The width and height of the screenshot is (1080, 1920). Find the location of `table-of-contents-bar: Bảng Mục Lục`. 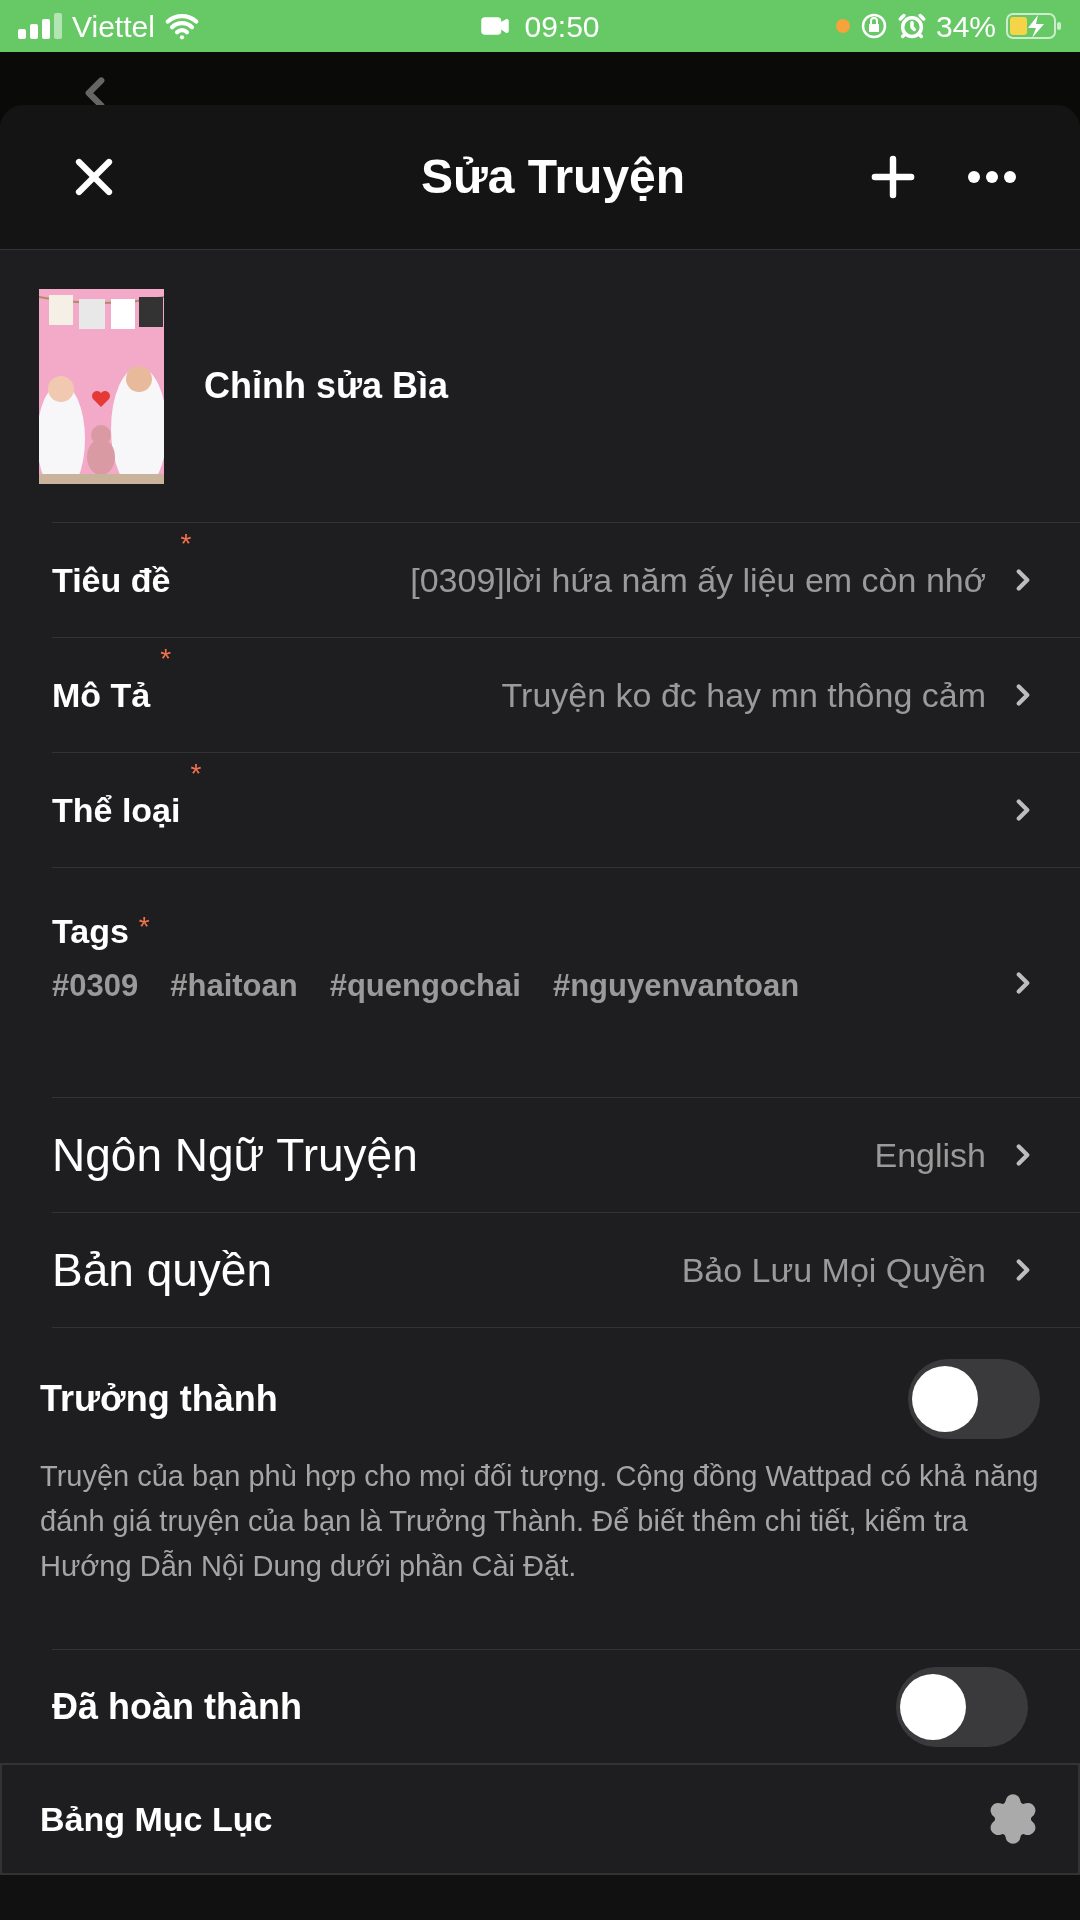

table-of-contents-bar: Bảng Mục Lục is located at coordinates (540, 1819).